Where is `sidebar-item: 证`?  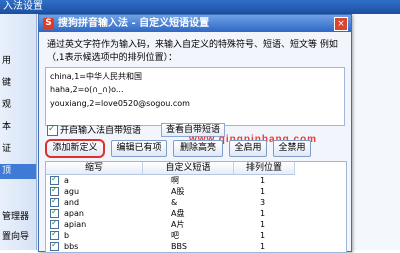
sidebar-item: 证 is located at coordinates (18, 149).